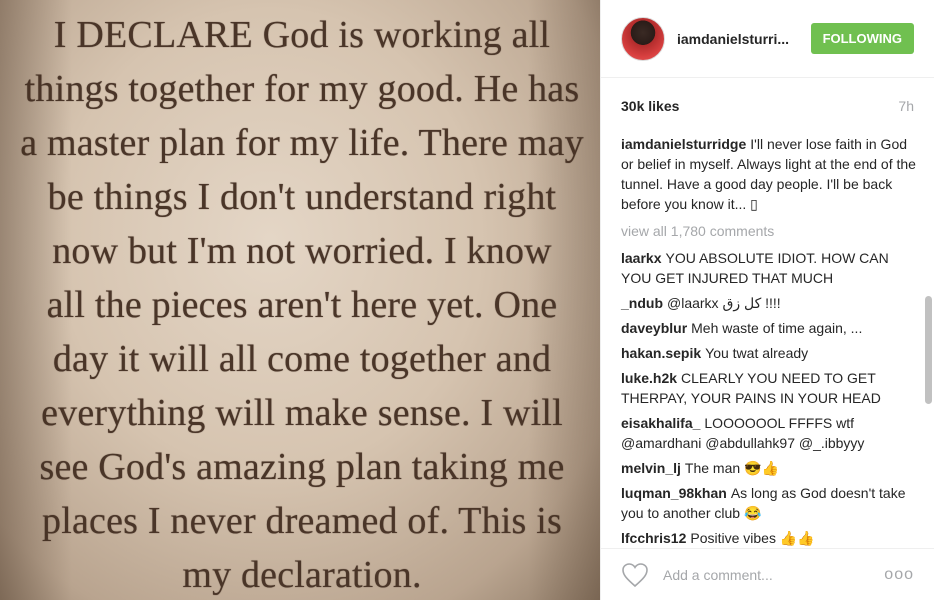 The image size is (934, 600). I want to click on more-options-button: ooo, so click(899, 575).